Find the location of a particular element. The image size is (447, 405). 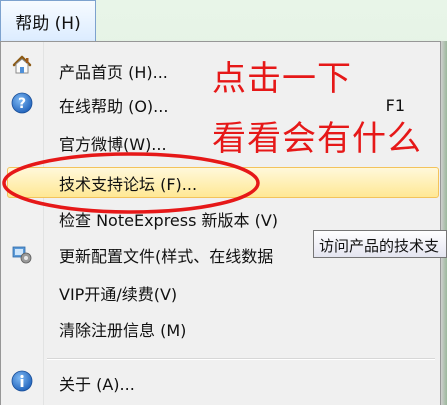

update-config-icon is located at coordinates (22, 255).